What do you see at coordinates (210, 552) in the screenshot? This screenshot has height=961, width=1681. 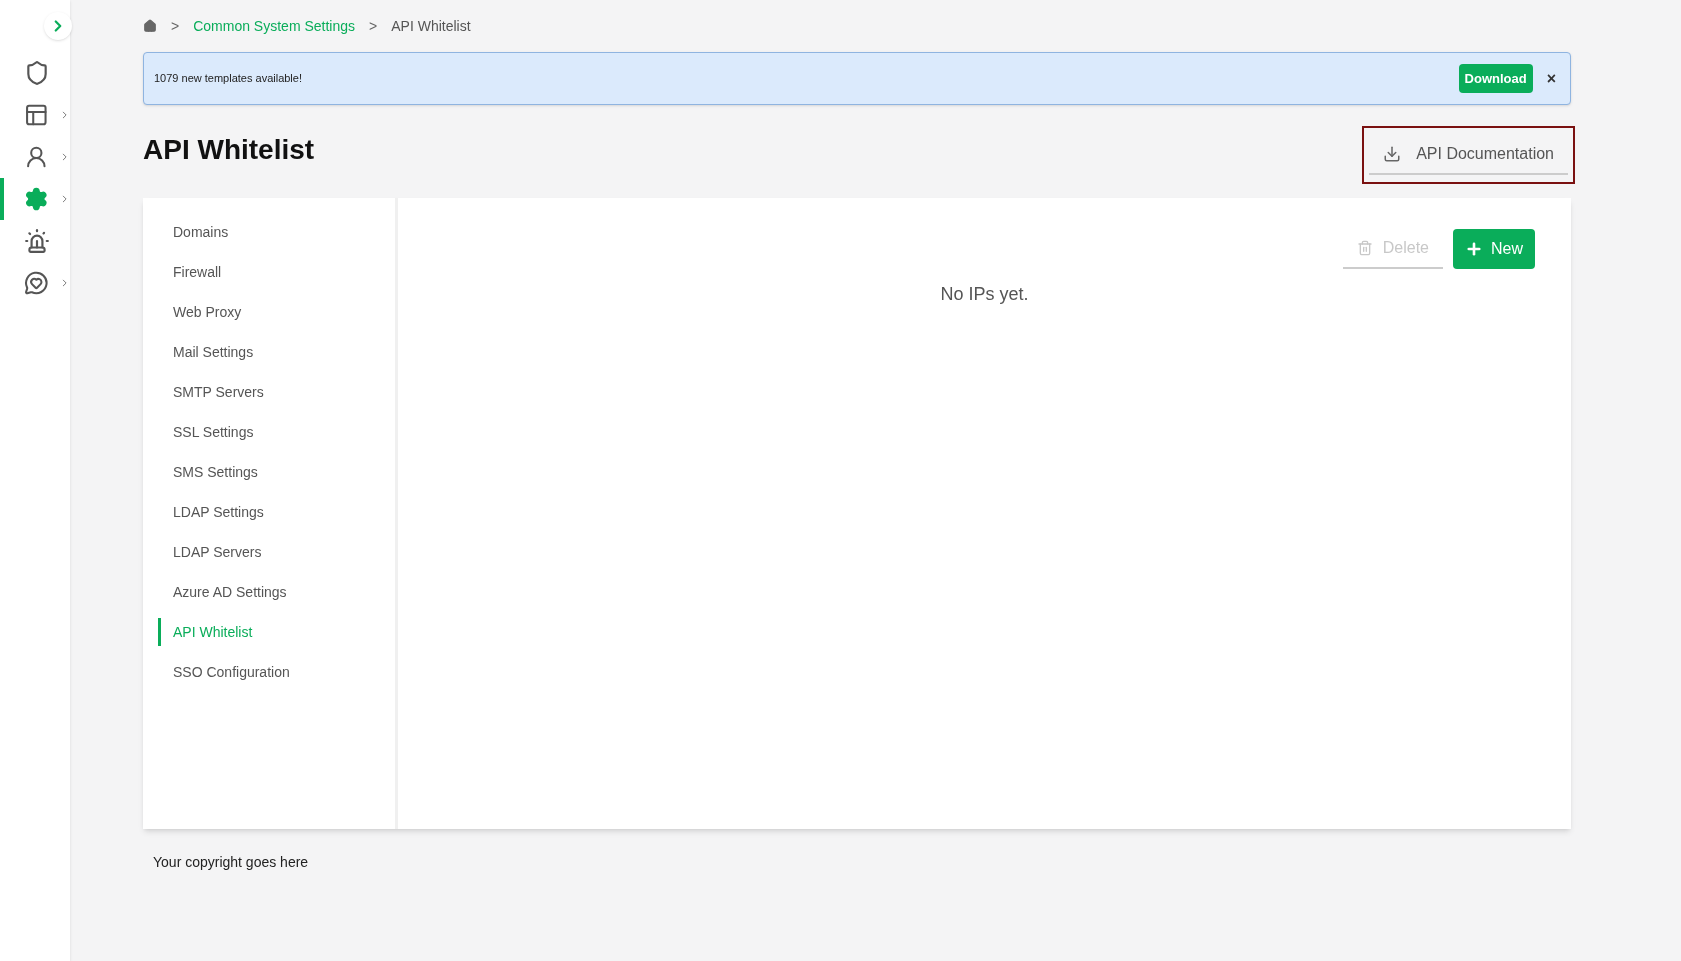 I see `settings-menu-item: LDAP Servers` at bounding box center [210, 552].